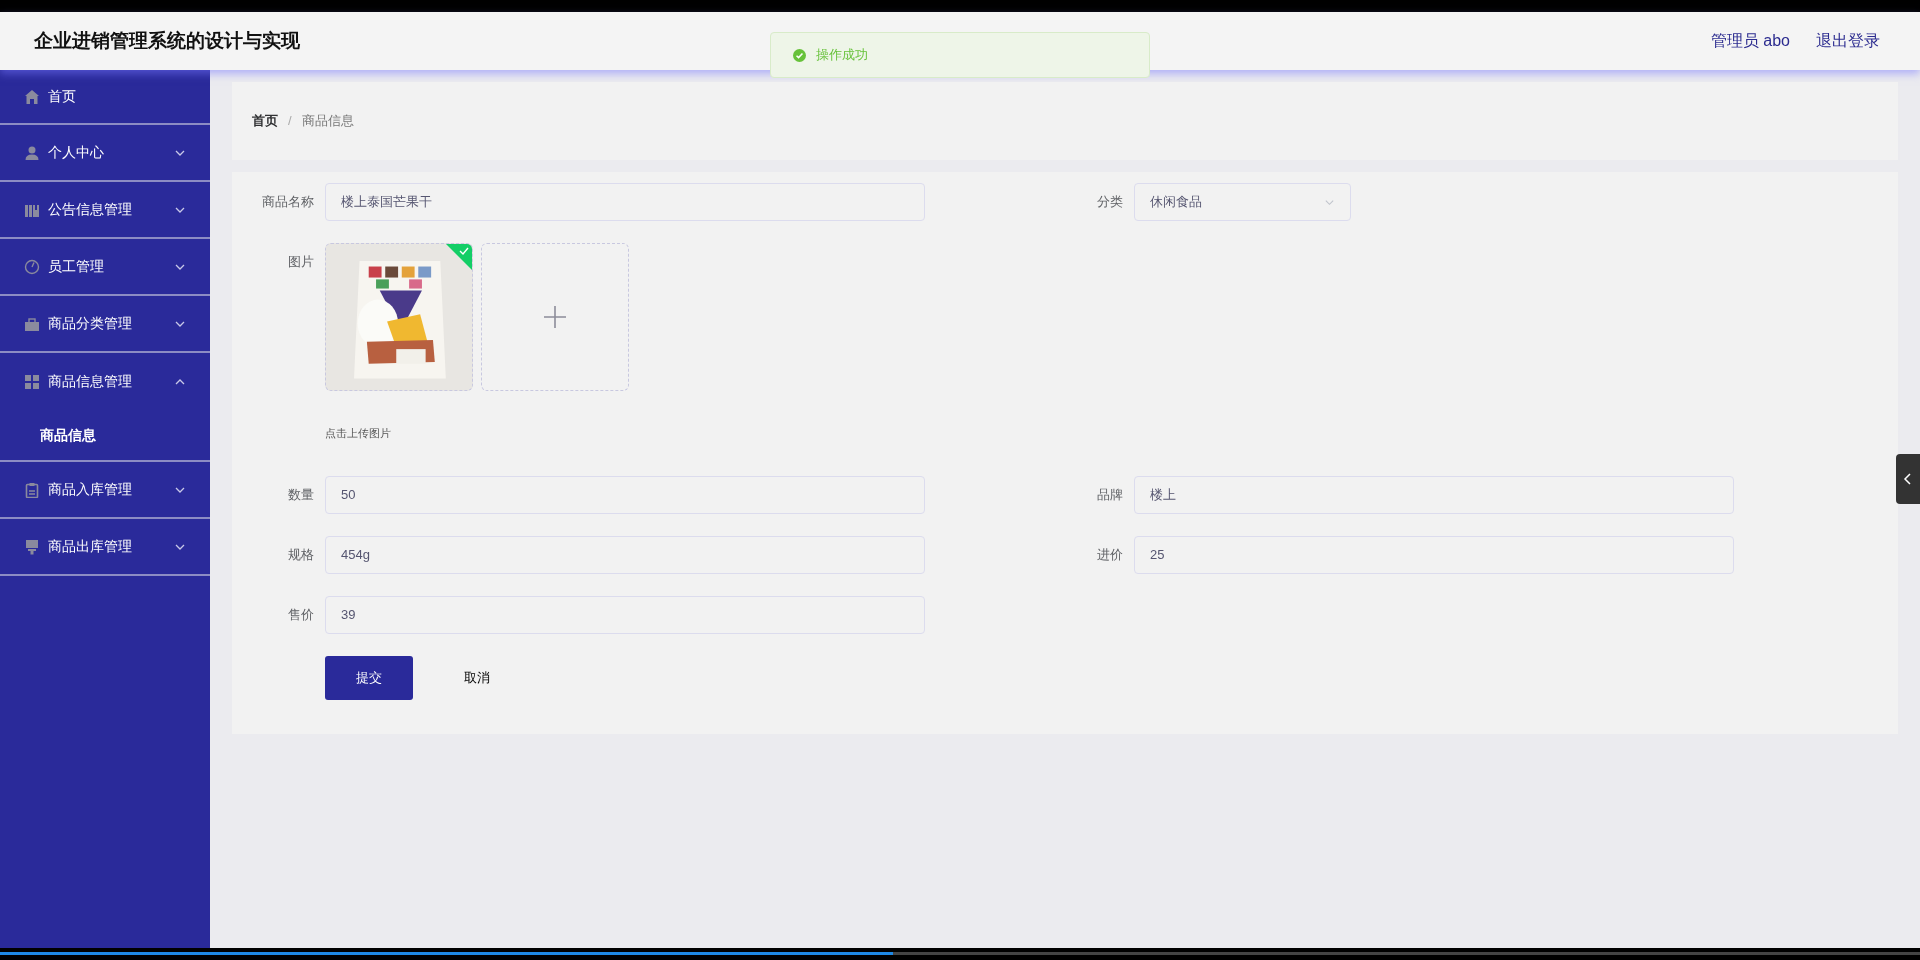 This screenshot has height=960, width=1920. Describe the element at coordinates (32, 546) in the screenshot. I see `stamp-icon` at that location.